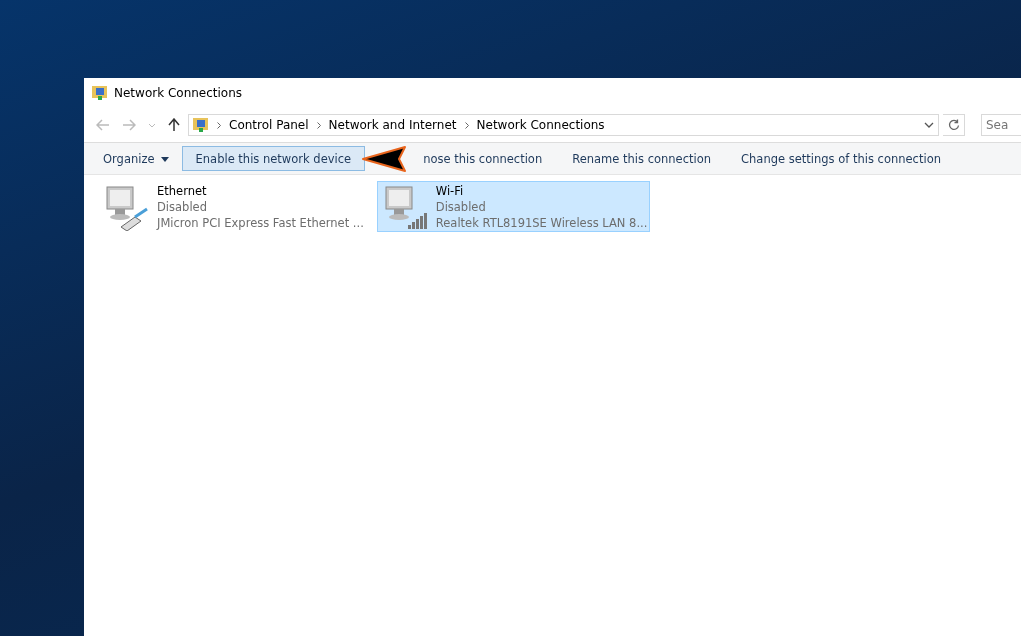  I want to click on toolbar-button: nose this connection, so click(483, 158).